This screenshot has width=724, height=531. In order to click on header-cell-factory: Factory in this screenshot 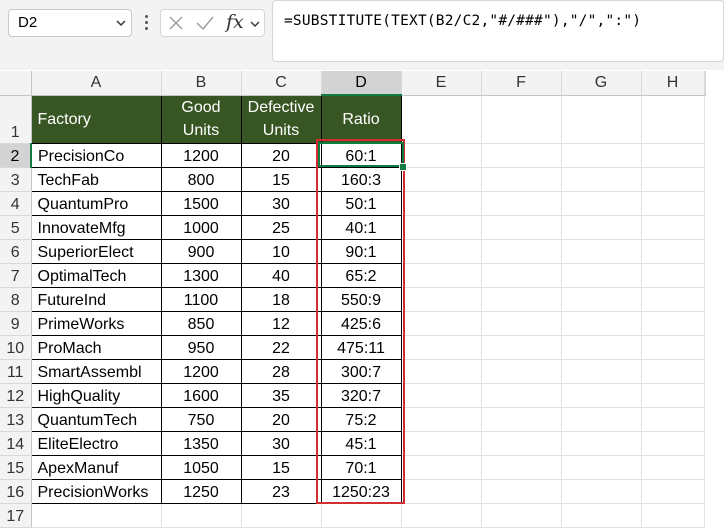, I will do `click(96, 119)`.